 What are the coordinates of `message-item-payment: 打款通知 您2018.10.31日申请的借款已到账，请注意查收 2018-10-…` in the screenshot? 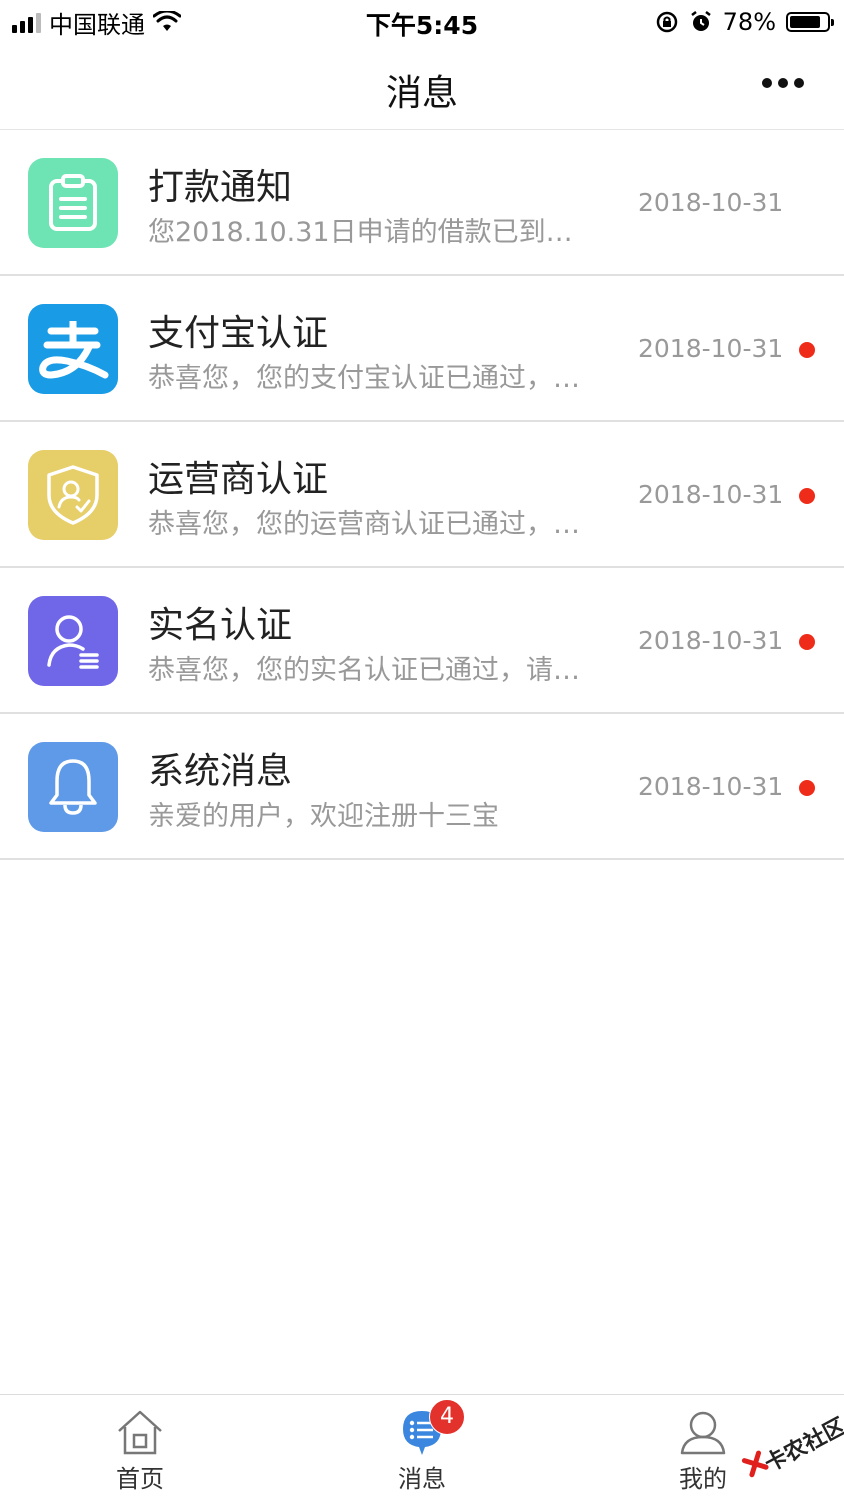 It's located at (422, 203).